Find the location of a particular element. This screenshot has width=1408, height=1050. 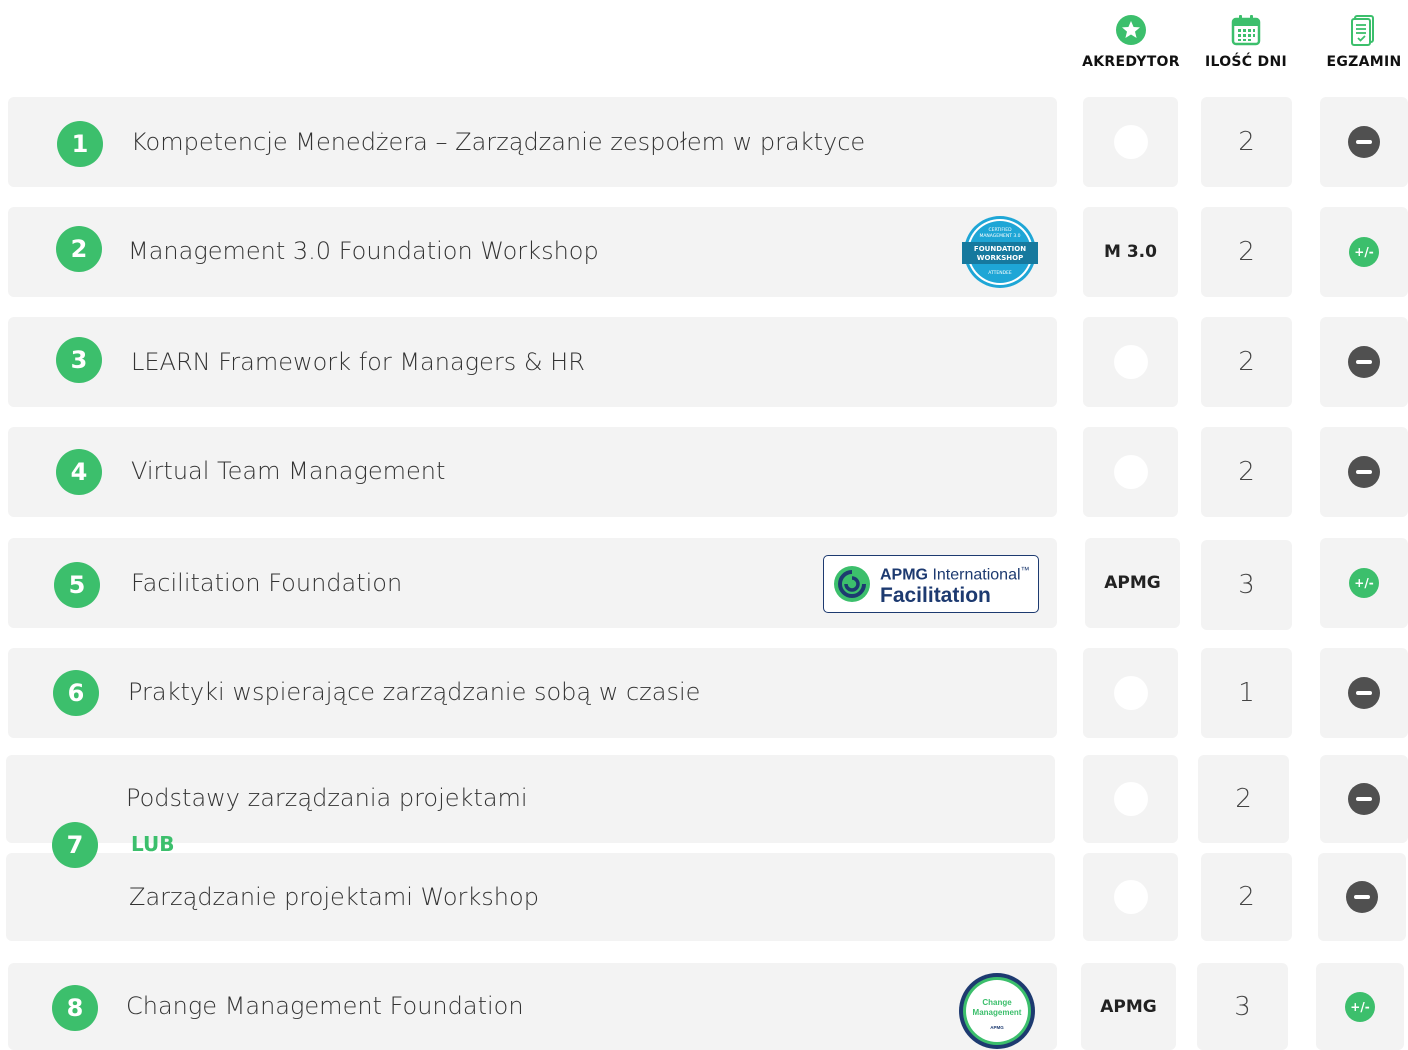

akredytor-name: M 3.0 is located at coordinates (1130, 252).